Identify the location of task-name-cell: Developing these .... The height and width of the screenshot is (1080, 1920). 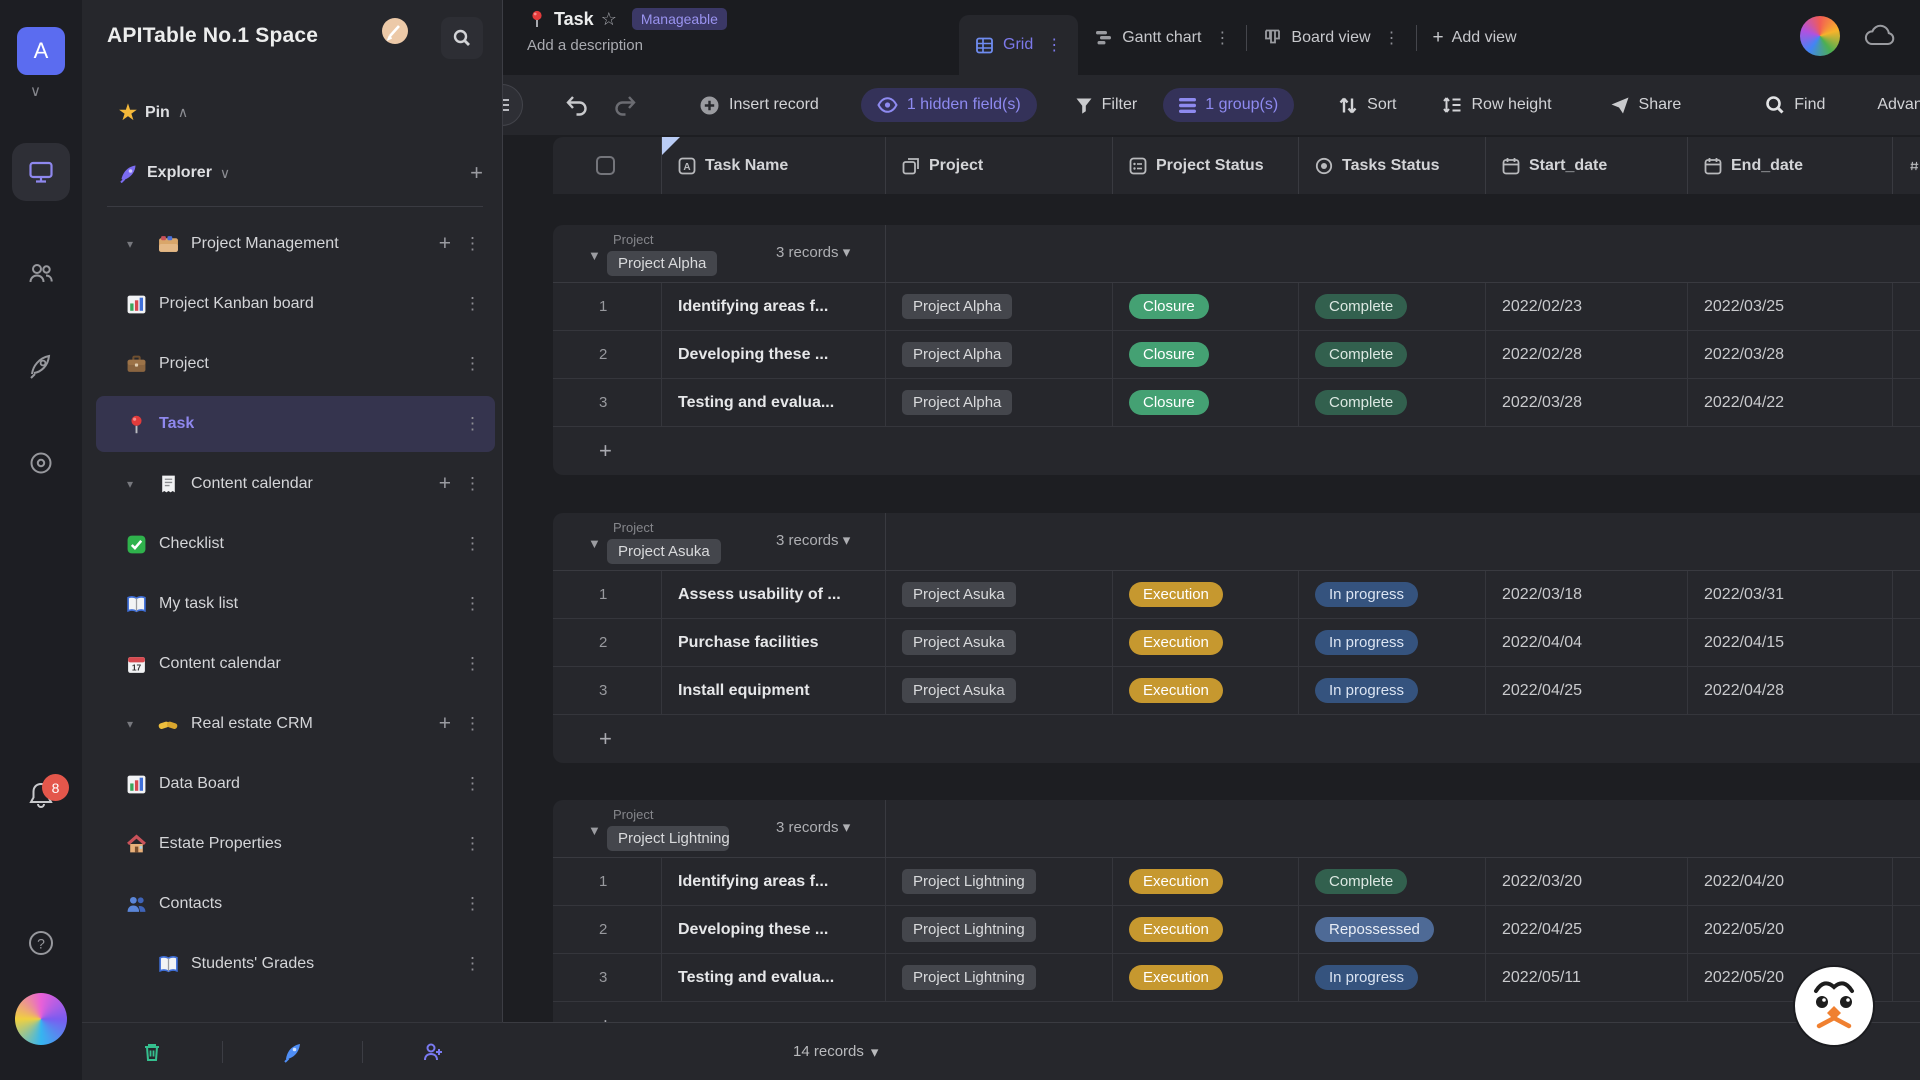
(773, 929).